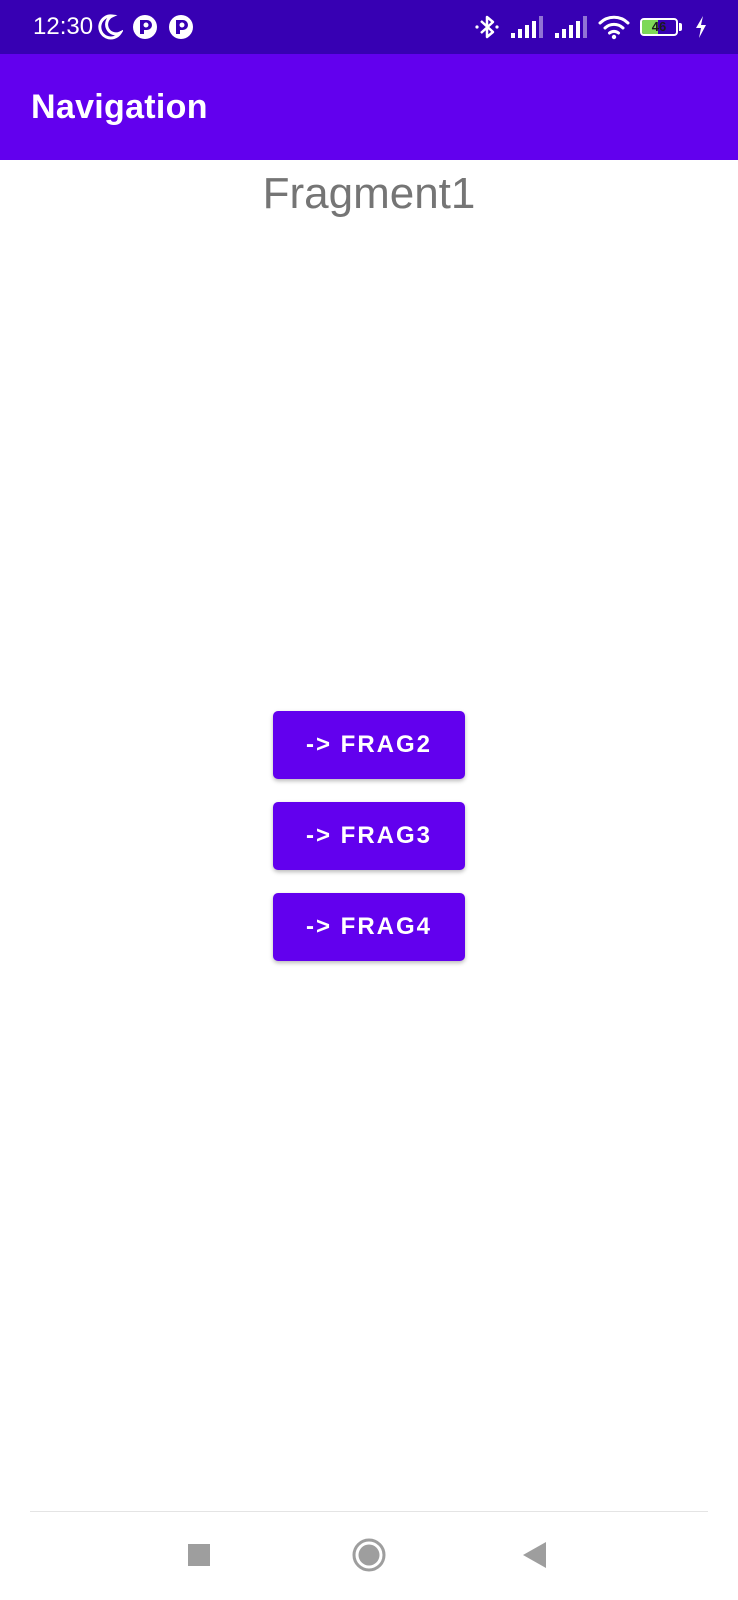 The height and width of the screenshot is (1600, 738). I want to click on back-icon, so click(535, 1557).